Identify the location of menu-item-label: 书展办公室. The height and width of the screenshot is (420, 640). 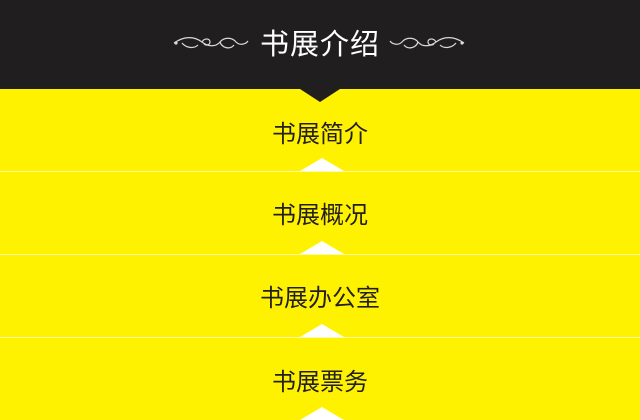
(320, 298).